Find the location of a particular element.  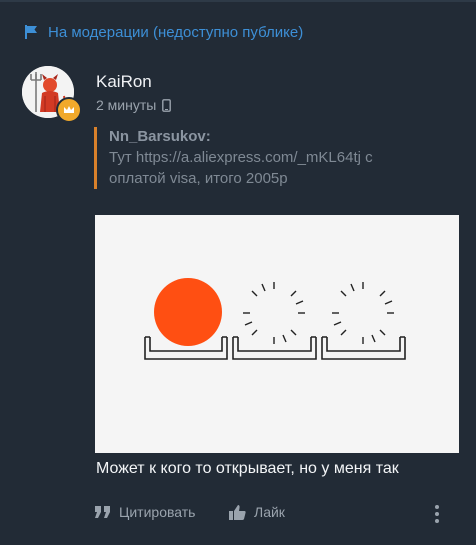

quote-icon is located at coordinates (102, 511).